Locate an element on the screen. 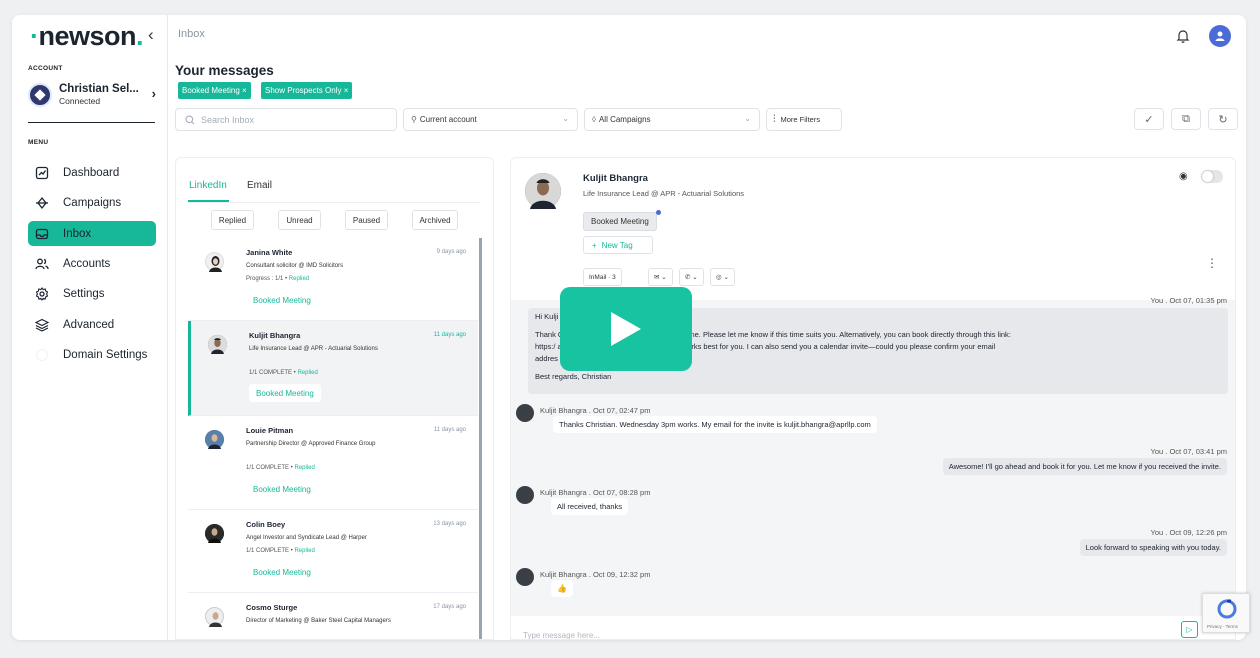  channel-phone-select: ✆ ⌄ is located at coordinates (691, 277).